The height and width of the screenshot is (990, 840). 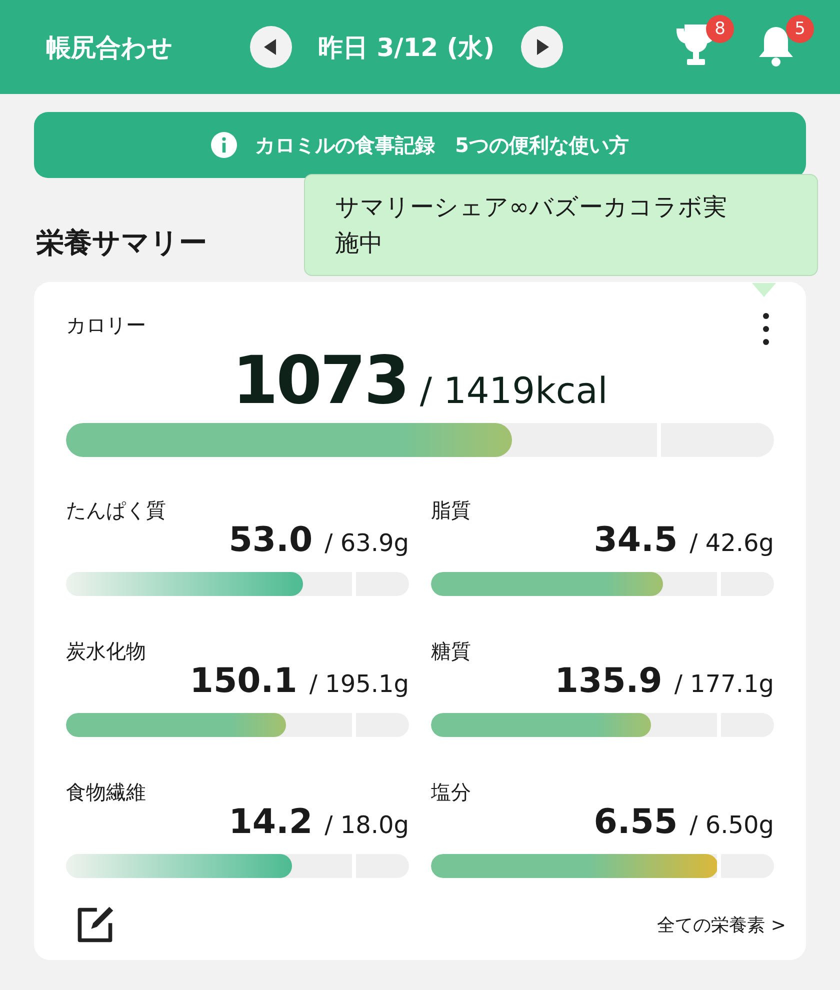 What do you see at coordinates (800, 29) in the screenshot?
I see `notification-badge: 5` at bounding box center [800, 29].